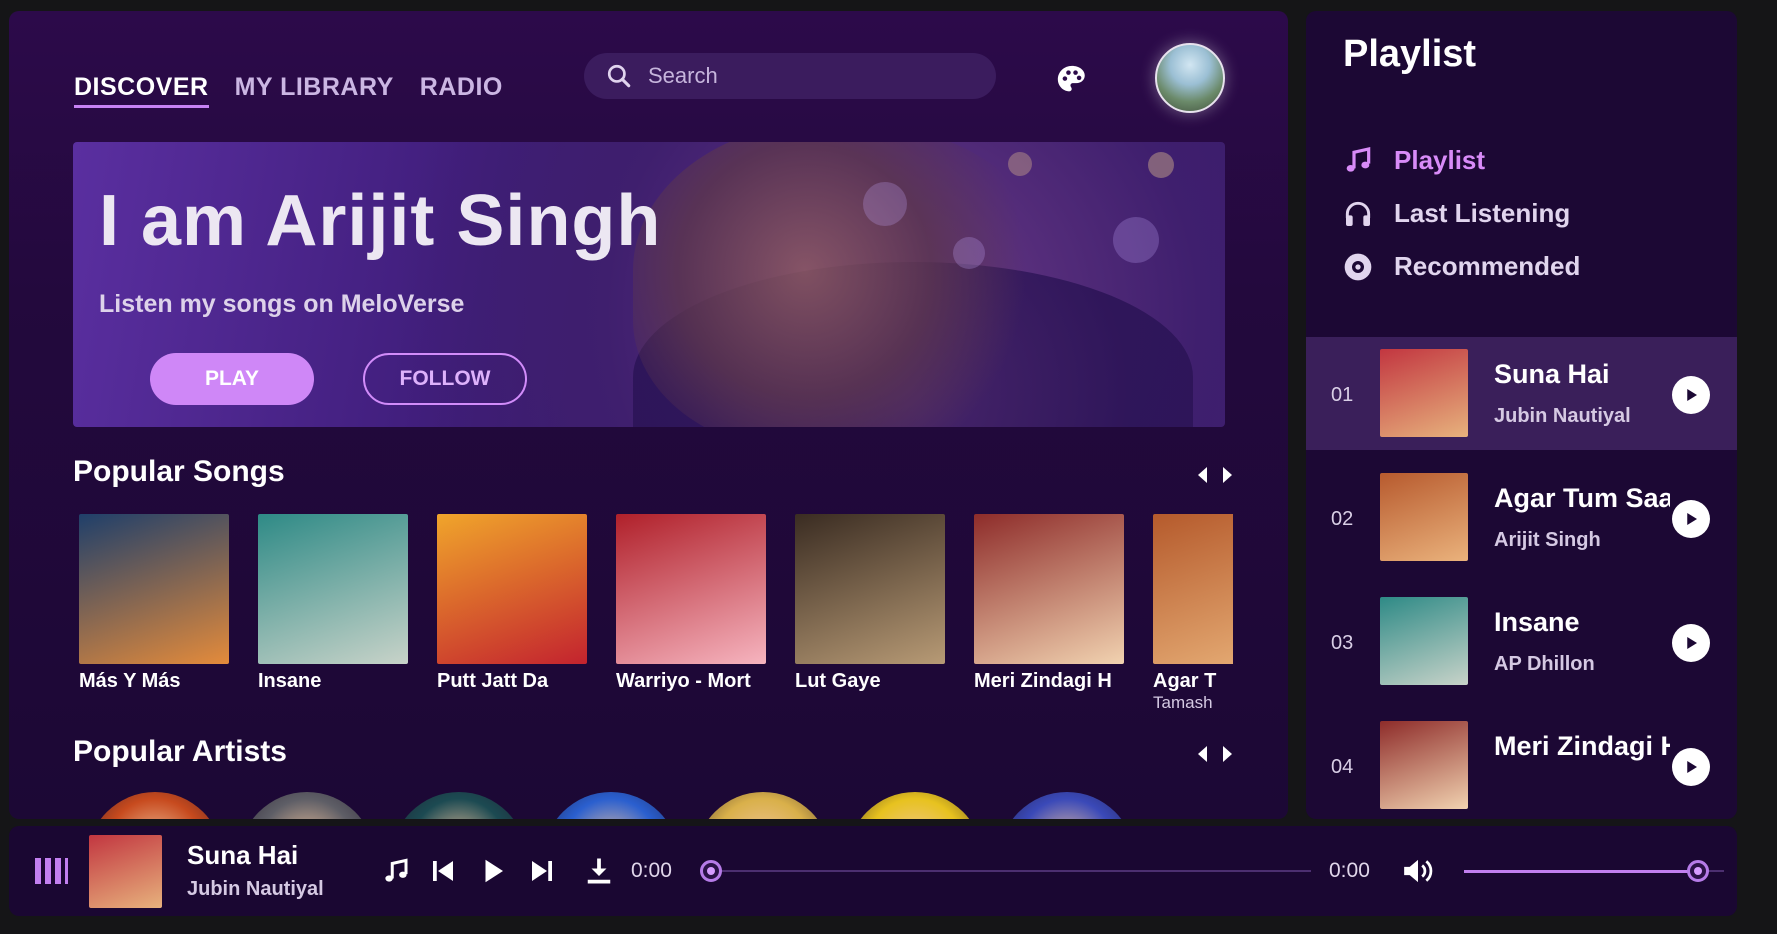 The image size is (1777, 934). Describe the element at coordinates (619, 76) in the screenshot. I see `search-icon` at that location.